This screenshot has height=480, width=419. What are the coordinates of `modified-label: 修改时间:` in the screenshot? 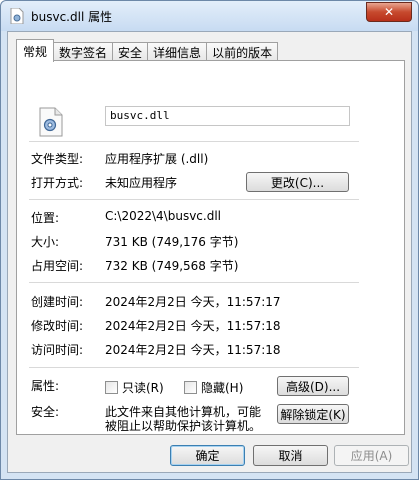 It's located at (57, 326).